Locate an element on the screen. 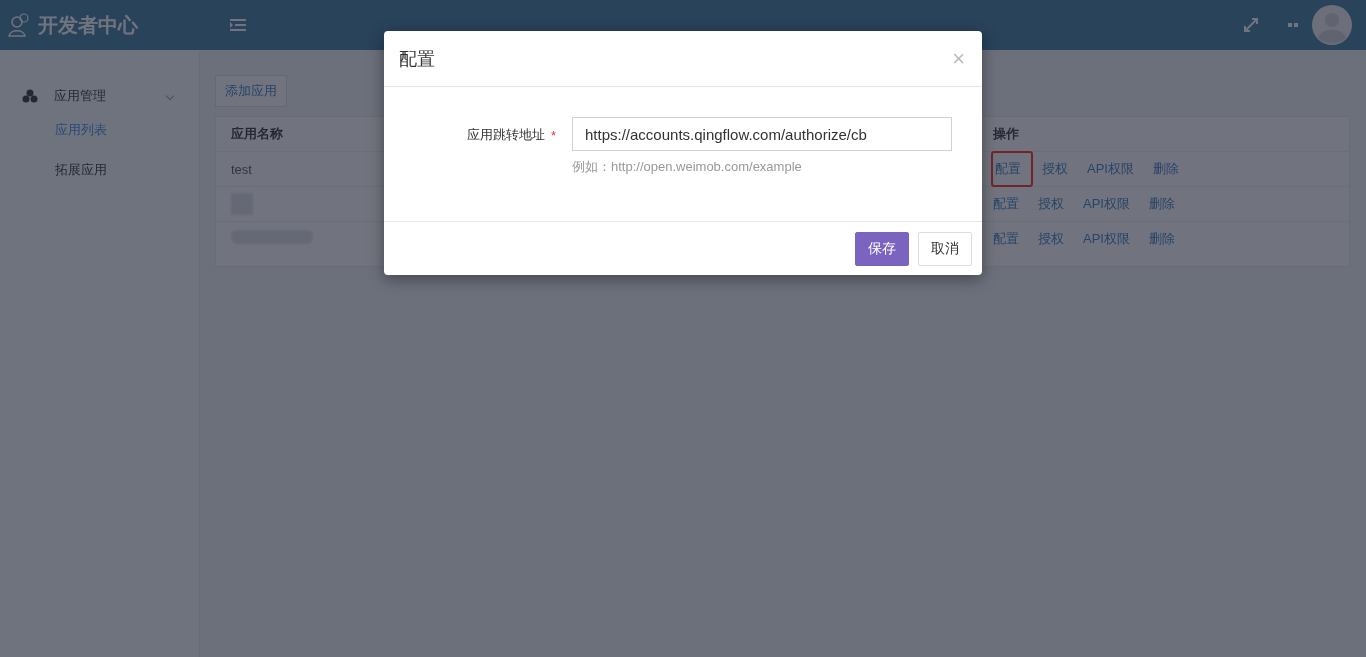 The image size is (1366, 657). menu-icon is located at coordinates (238, 25).